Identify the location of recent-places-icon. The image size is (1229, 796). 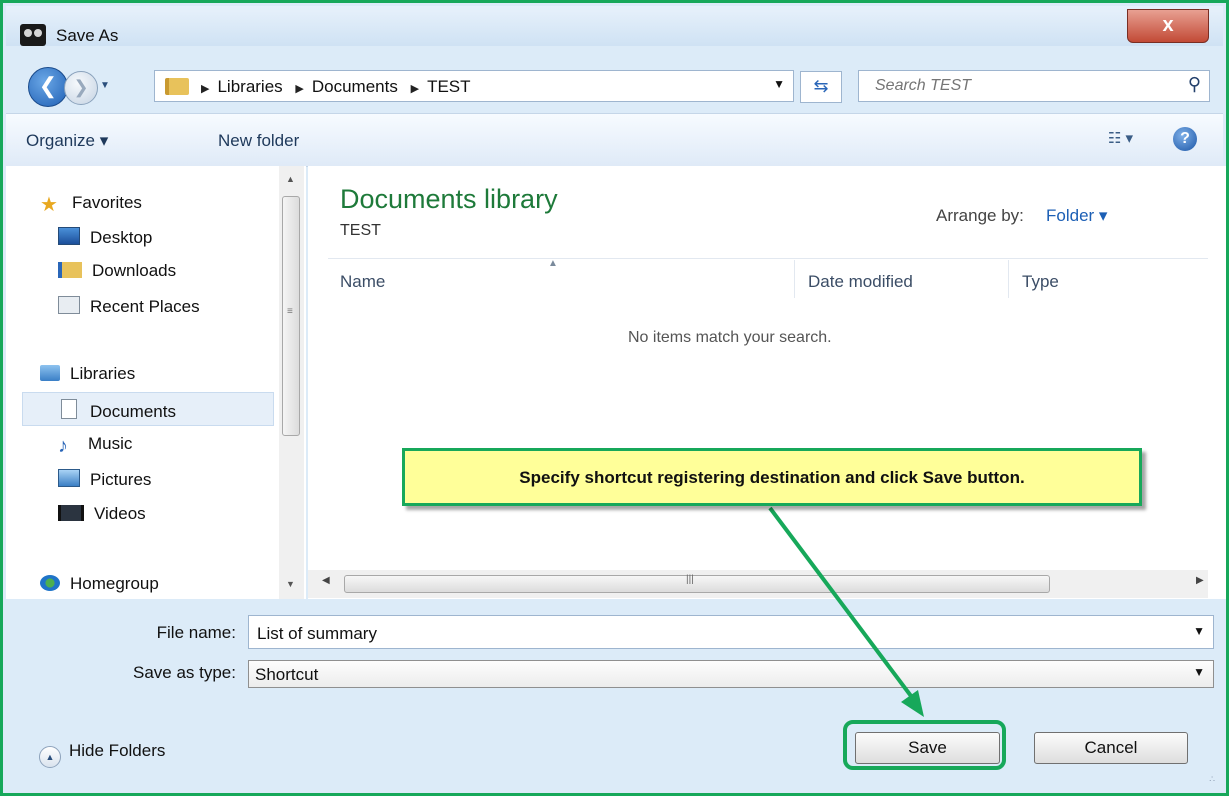
(69, 305).